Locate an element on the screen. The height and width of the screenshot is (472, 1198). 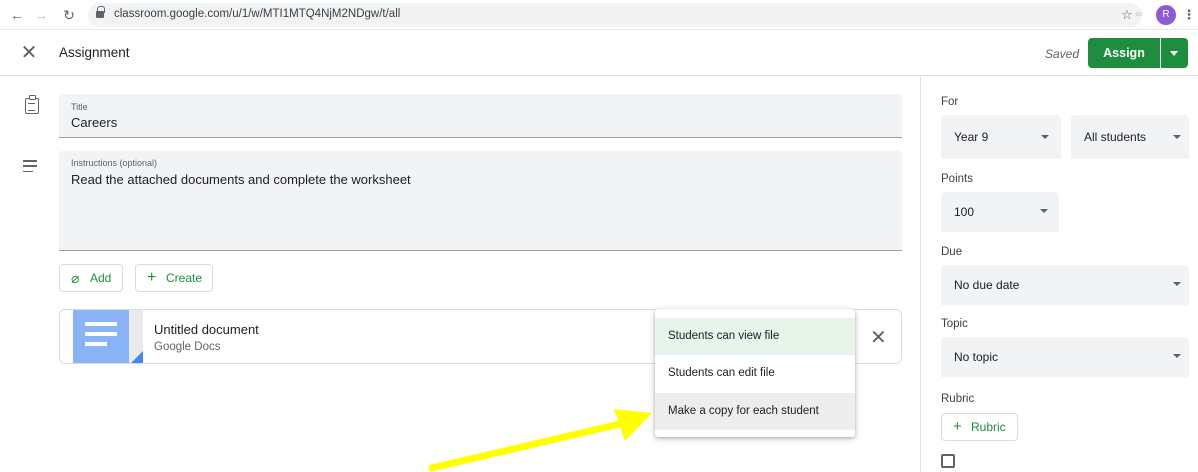
add-rubric-button: + Rubric is located at coordinates (979, 427).